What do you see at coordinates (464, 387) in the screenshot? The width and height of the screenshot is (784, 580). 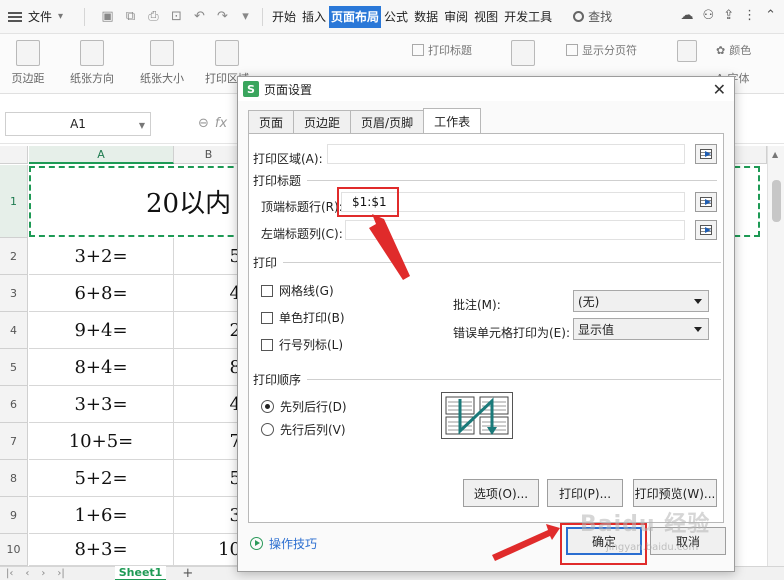 I see `annotation-arrows` at bounding box center [464, 387].